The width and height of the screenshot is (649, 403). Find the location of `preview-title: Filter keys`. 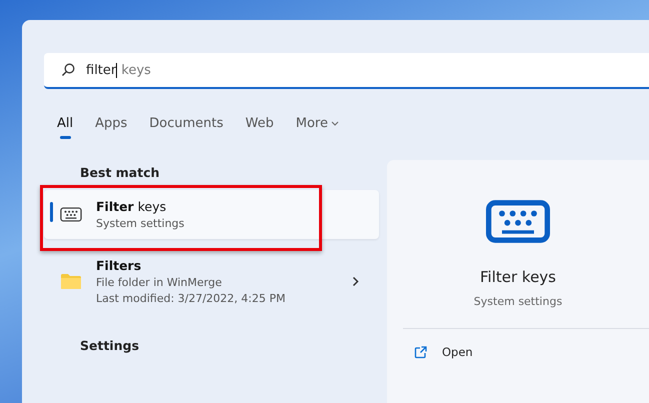

preview-title: Filter keys is located at coordinates (518, 277).